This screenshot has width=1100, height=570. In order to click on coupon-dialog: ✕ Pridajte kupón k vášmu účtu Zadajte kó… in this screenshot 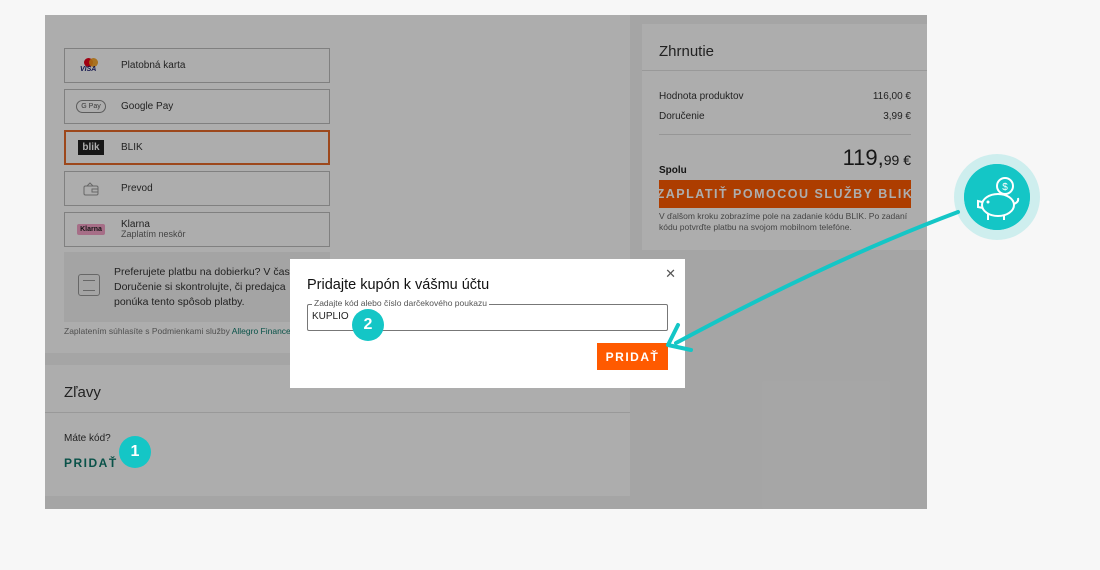, I will do `click(487, 323)`.